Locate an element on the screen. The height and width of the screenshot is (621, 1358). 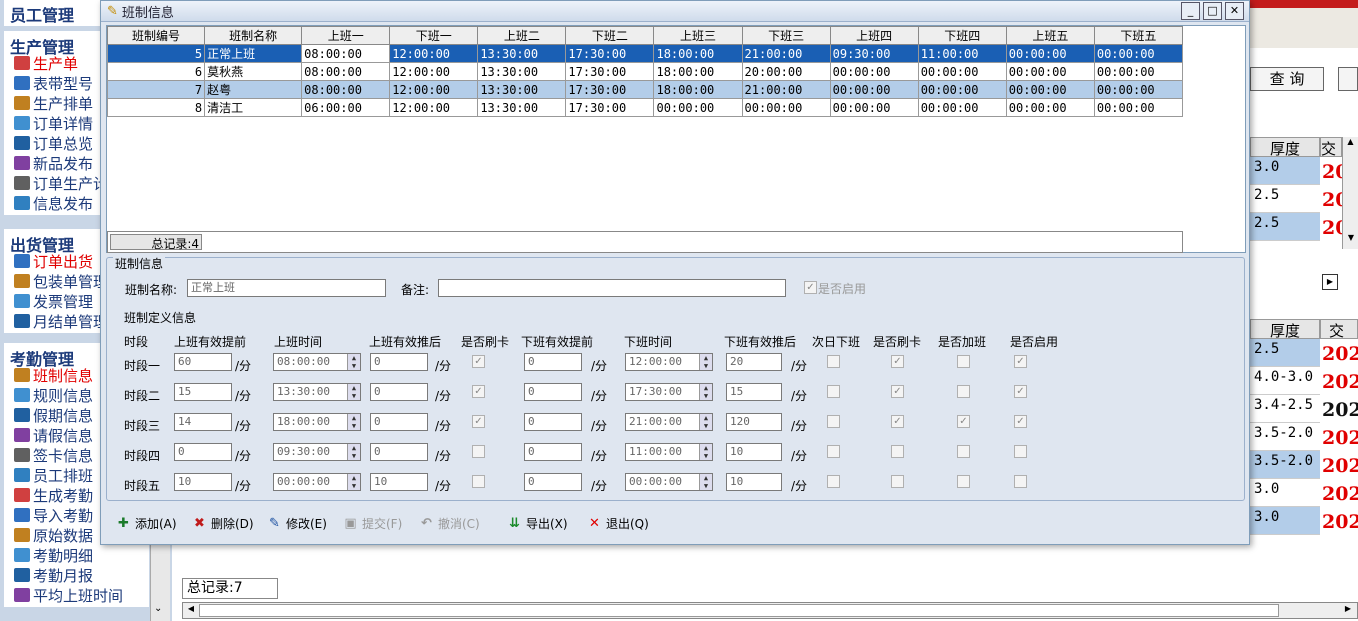
off-late-field: 120 is located at coordinates (754, 422).